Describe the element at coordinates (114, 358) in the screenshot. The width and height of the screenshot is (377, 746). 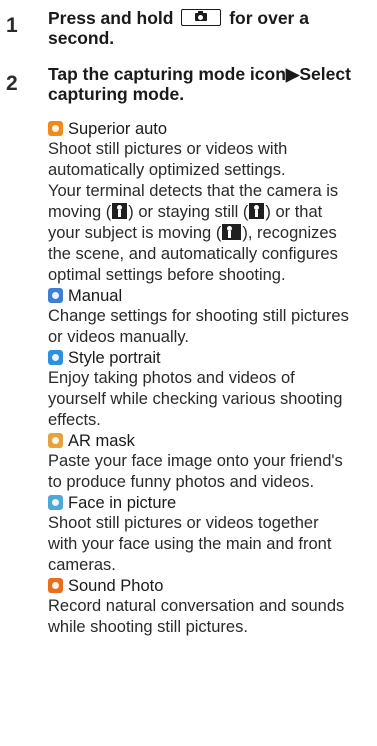
I see `mode-name: Style portrait` at that location.